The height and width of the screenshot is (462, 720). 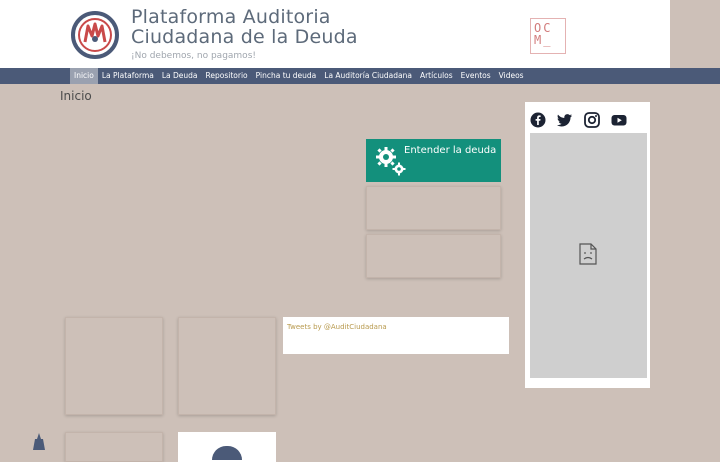 What do you see at coordinates (286, 76) in the screenshot?
I see `nav-item-pincha-tu-deuda: Pincha tu deuda` at bounding box center [286, 76].